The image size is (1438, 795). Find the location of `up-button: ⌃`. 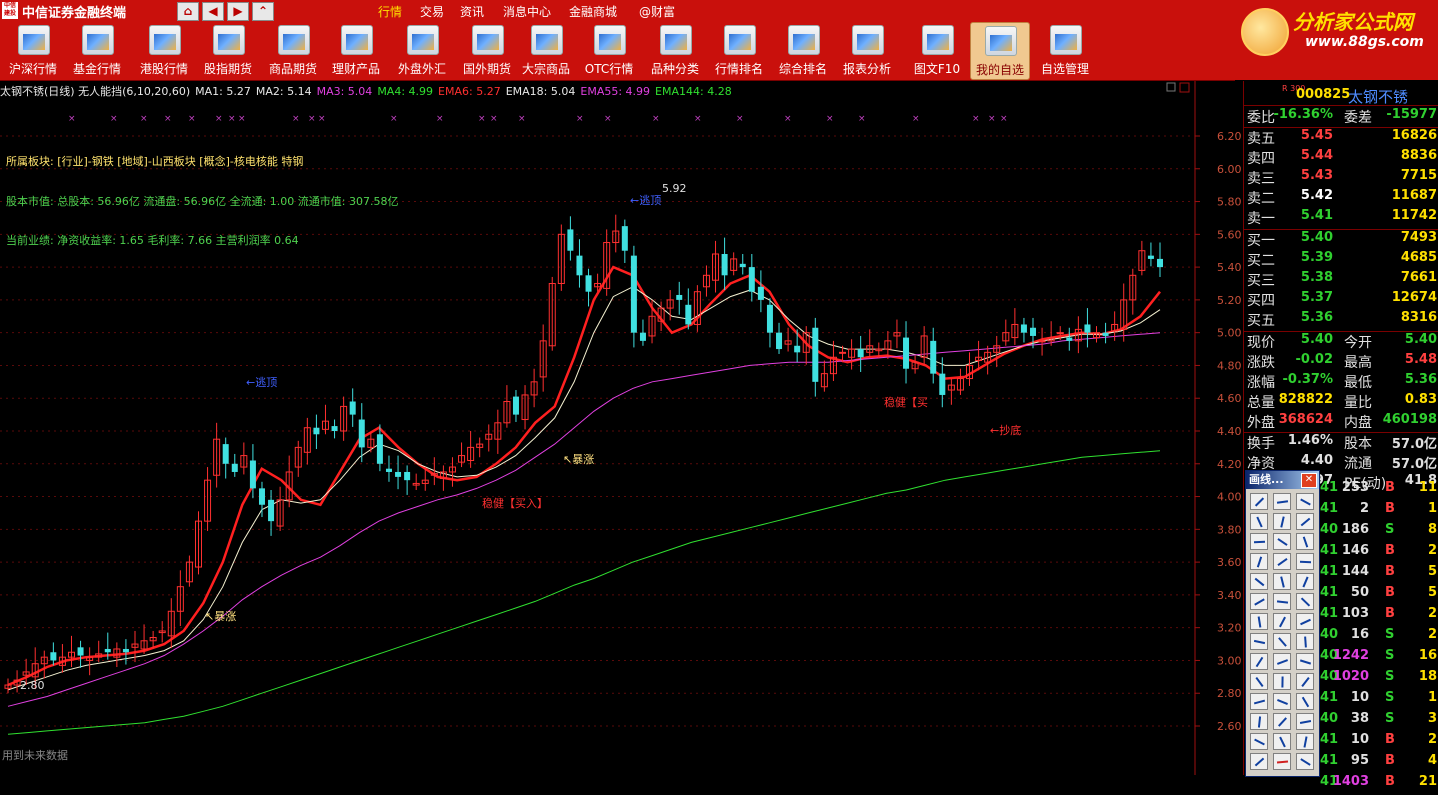

up-button: ⌃ is located at coordinates (263, 11).